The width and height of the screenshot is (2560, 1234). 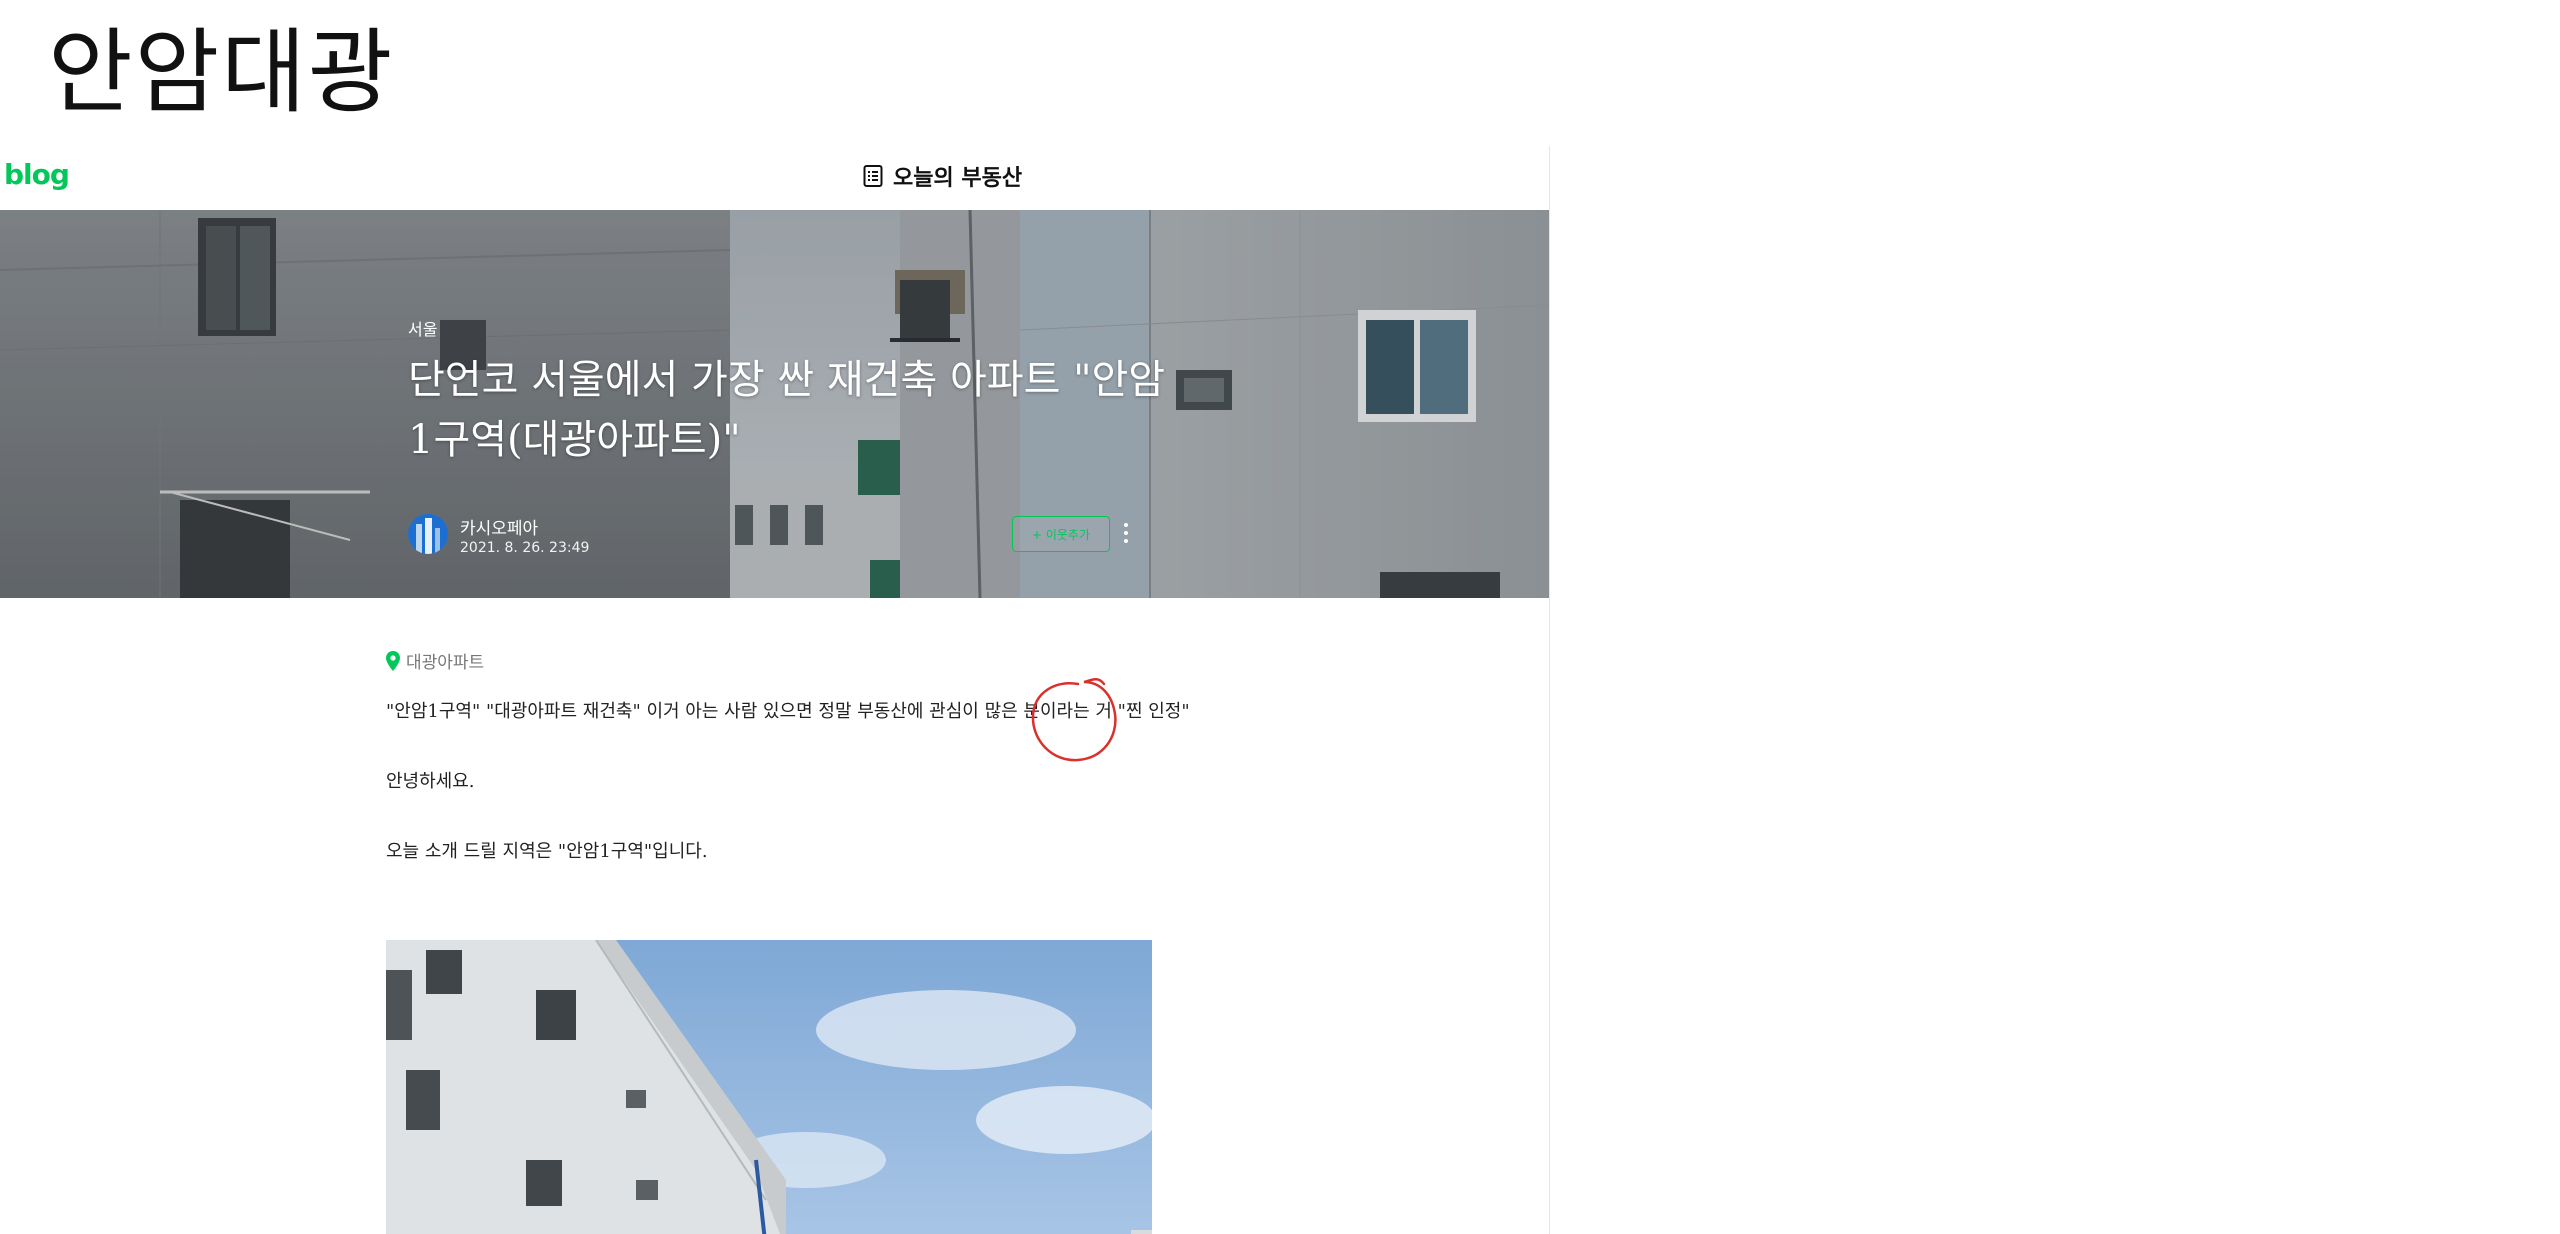 I want to click on red-circle-annotation, so click(x=1074, y=720).